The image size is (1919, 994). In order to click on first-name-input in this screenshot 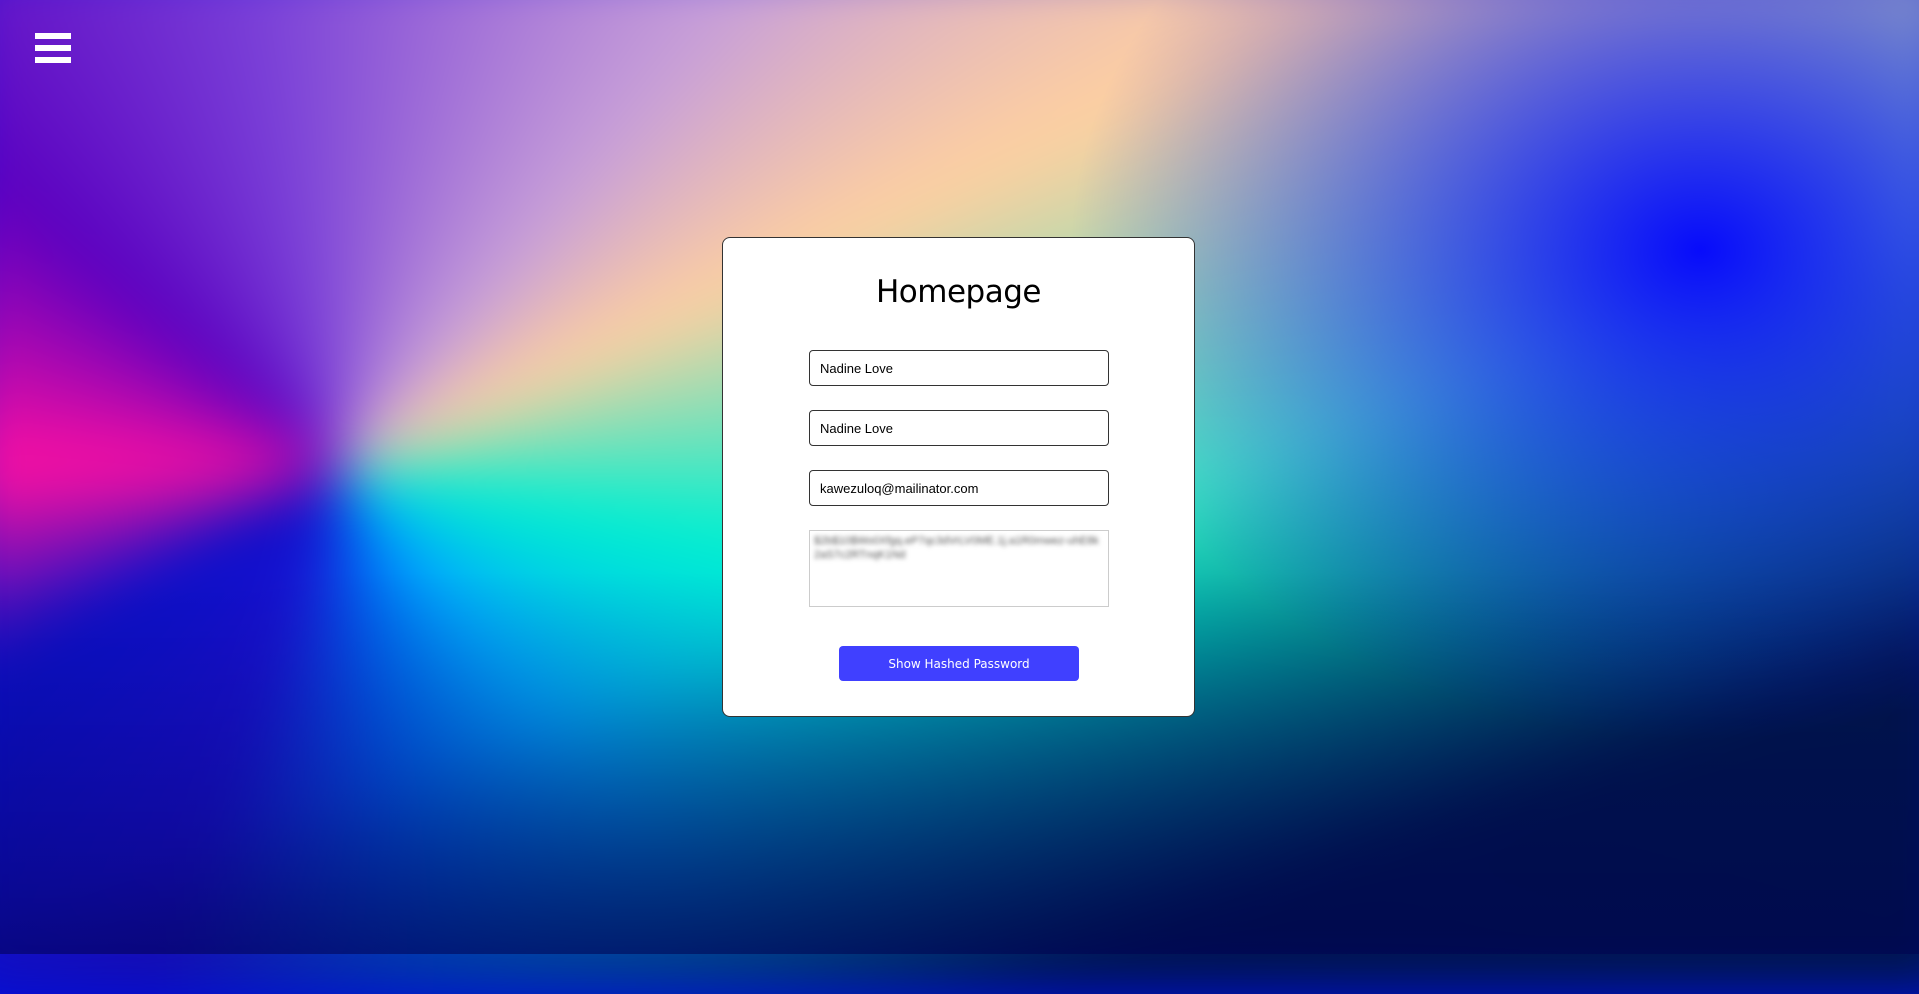, I will do `click(959, 368)`.